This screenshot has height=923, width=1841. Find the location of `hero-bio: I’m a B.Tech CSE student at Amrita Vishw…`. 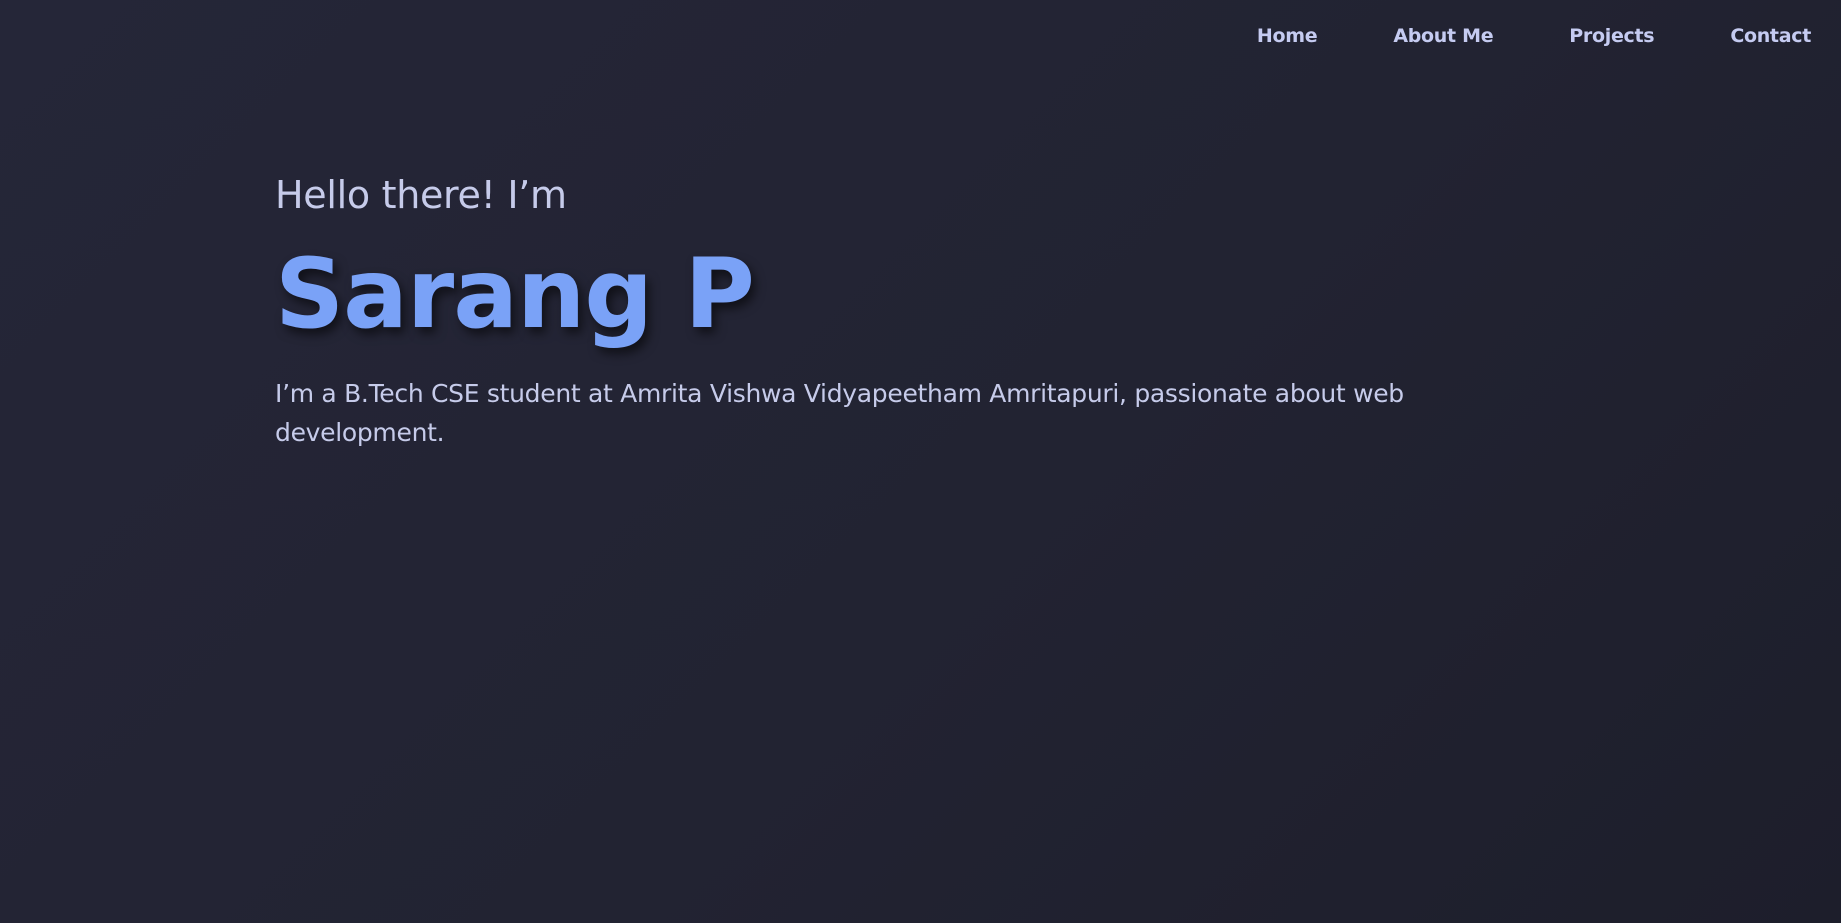

hero-bio: I’m a B.Tech CSE student at Amrita Vishw… is located at coordinates (839, 413).